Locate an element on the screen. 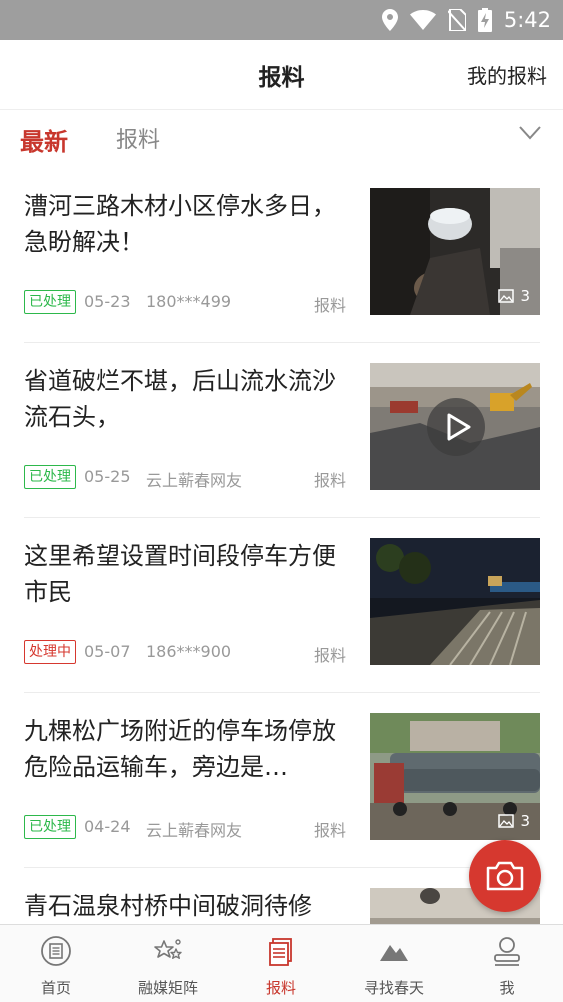 Image resolution: width=563 pixels, height=1002 pixels. status-badge: 处理中 is located at coordinates (50, 652).